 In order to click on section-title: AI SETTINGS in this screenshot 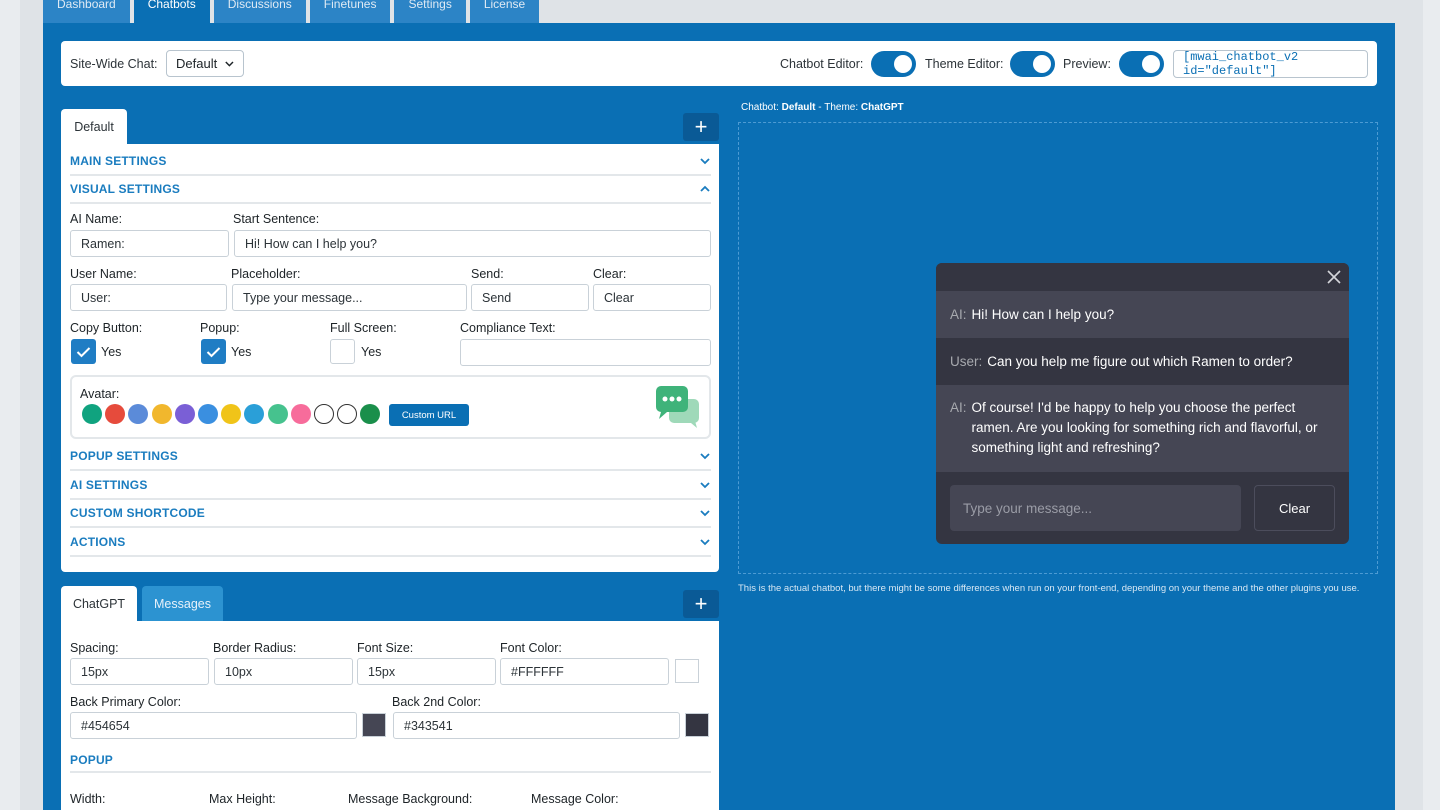, I will do `click(109, 485)`.